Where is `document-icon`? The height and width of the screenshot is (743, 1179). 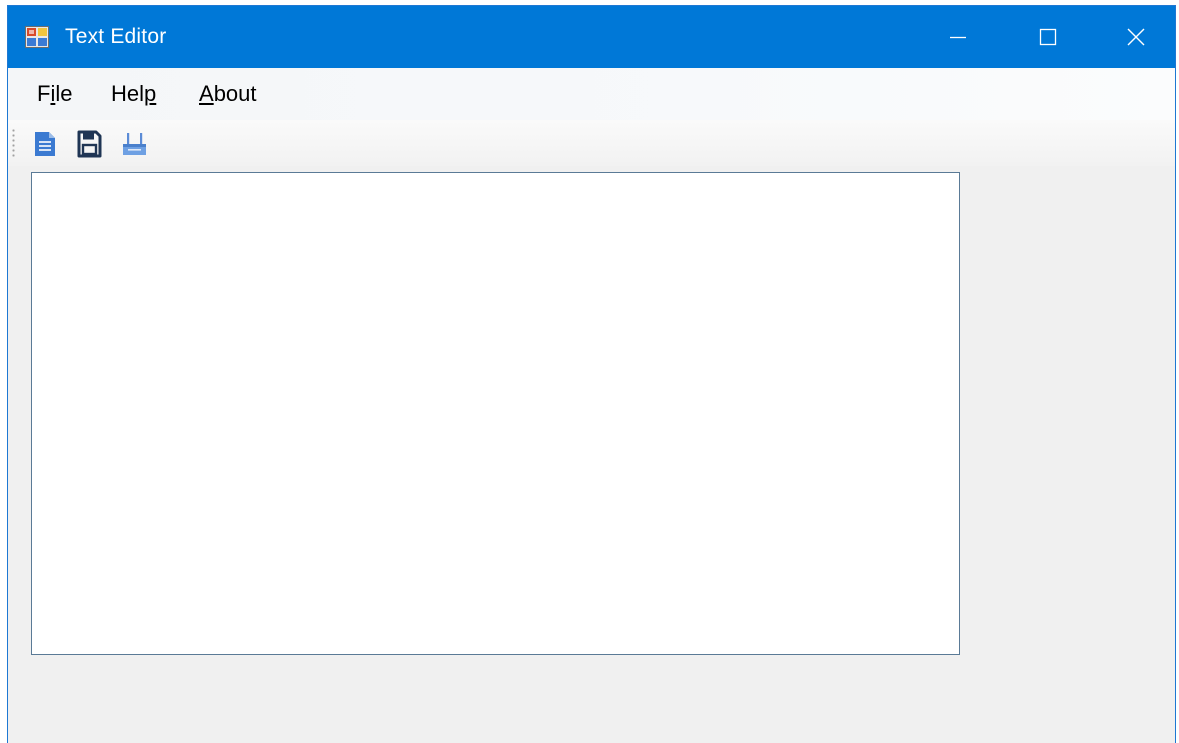
document-icon is located at coordinates (45, 144).